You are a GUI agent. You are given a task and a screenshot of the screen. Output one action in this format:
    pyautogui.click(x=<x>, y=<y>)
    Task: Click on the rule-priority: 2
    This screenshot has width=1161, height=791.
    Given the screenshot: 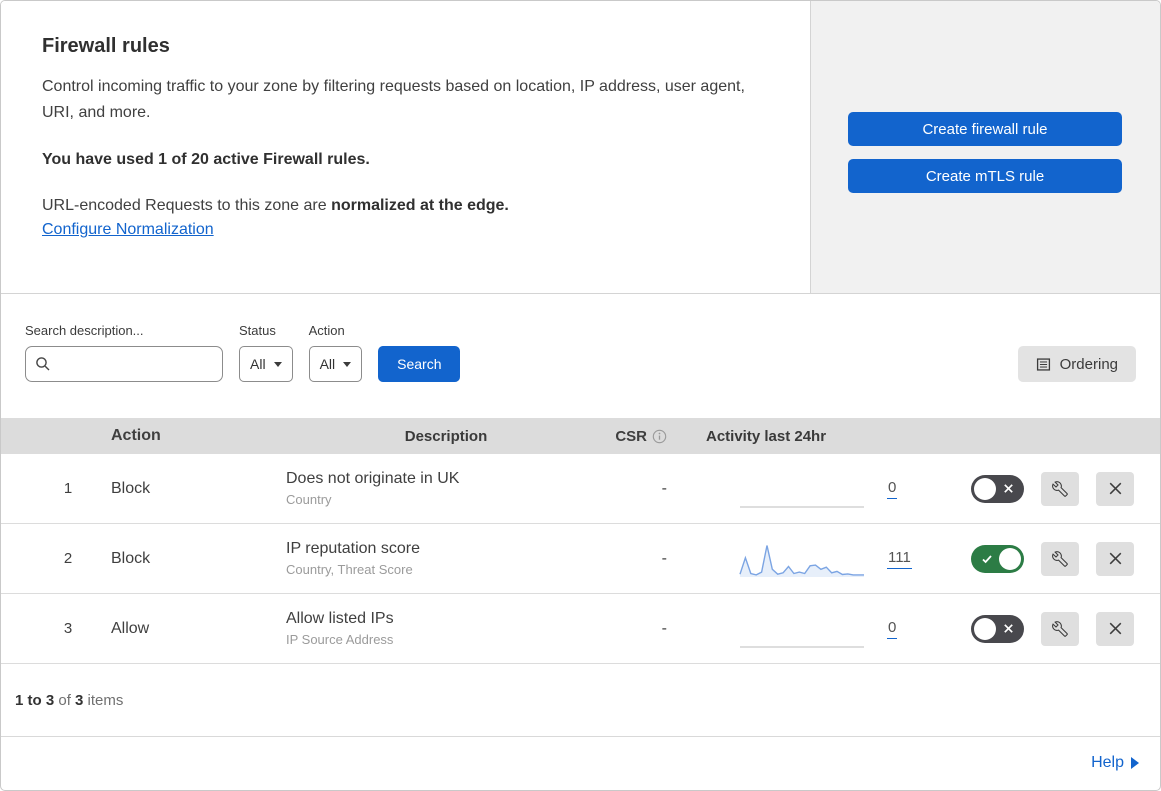 What is the action you would take?
    pyautogui.click(x=68, y=558)
    